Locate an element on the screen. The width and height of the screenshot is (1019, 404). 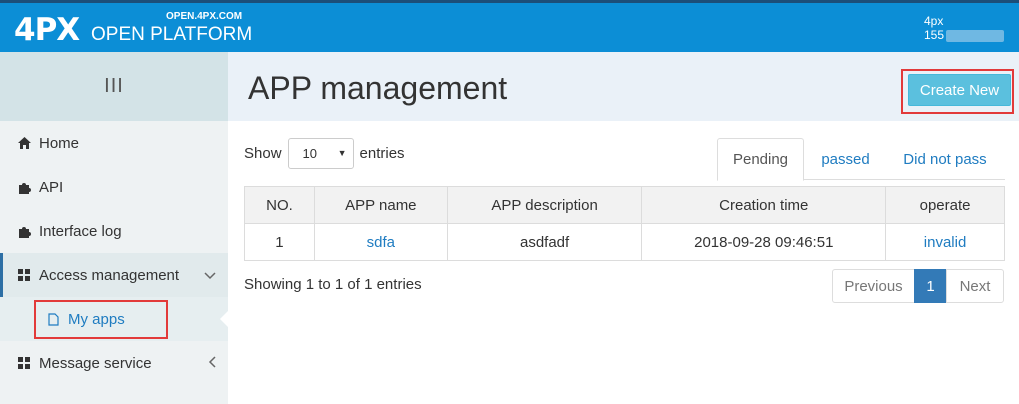
column-header: Creation time is located at coordinates (764, 205).